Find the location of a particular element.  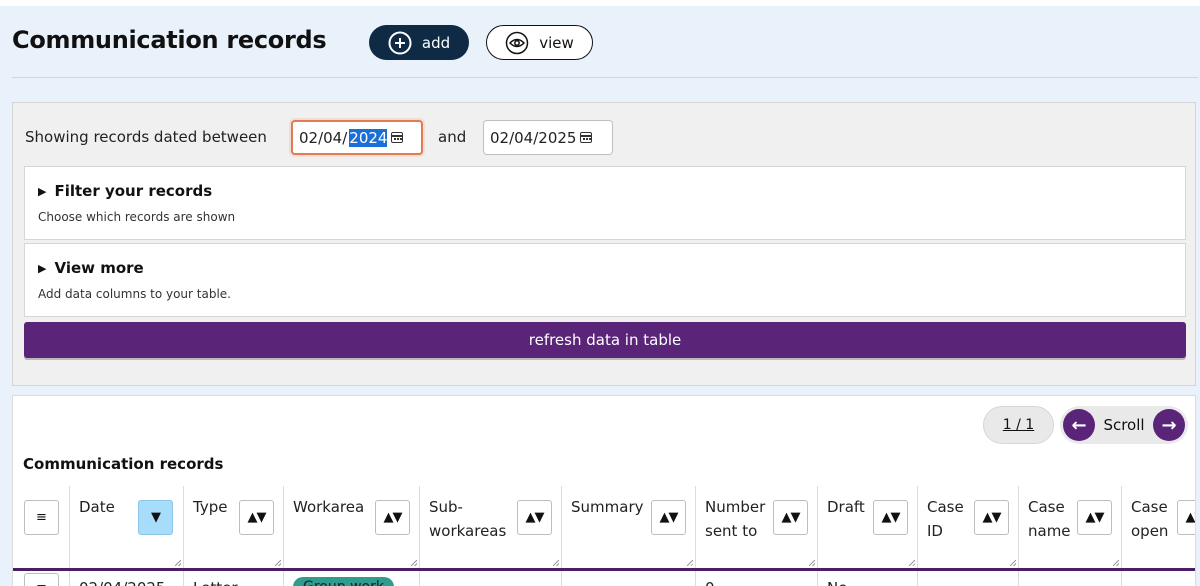

scroll-label: Scroll is located at coordinates (1124, 425).